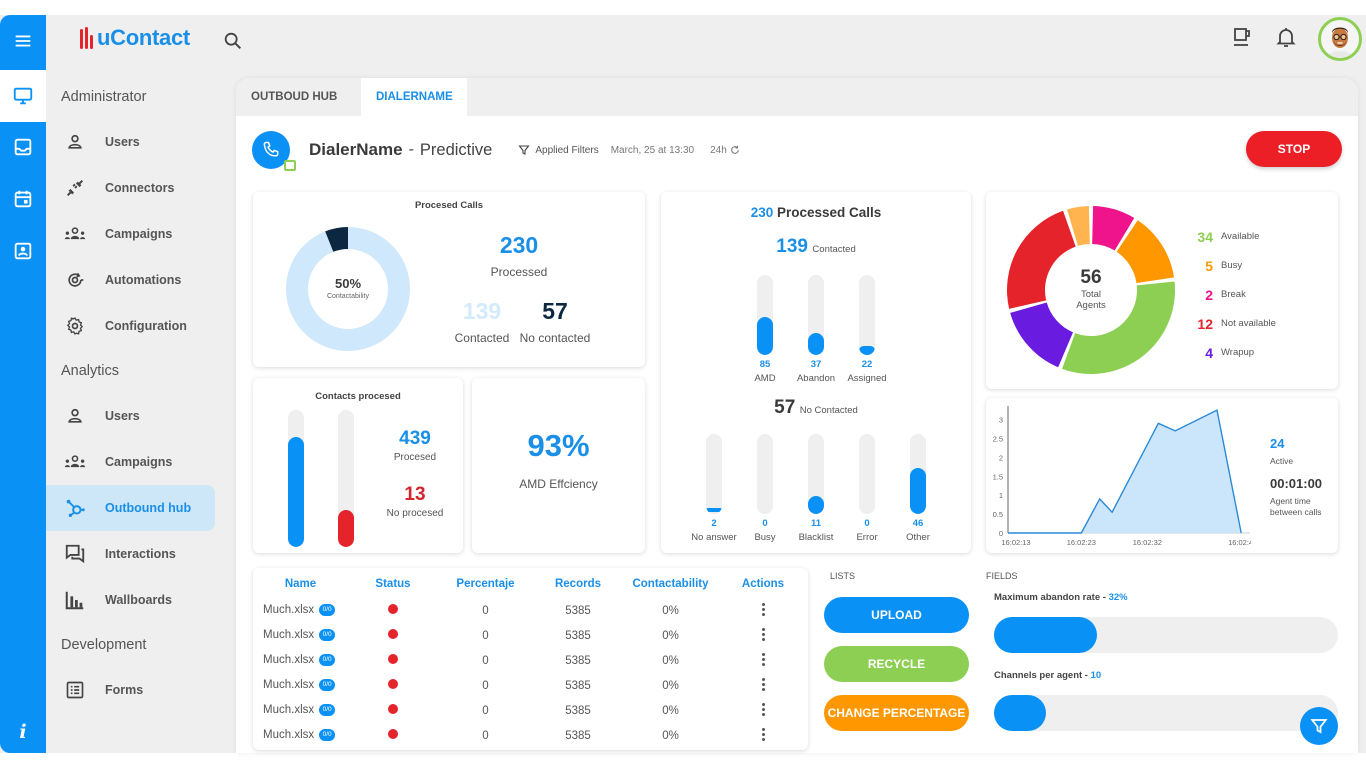 This screenshot has width=1366, height=768. I want to click on abandon-rate-slider, so click(1166, 635).